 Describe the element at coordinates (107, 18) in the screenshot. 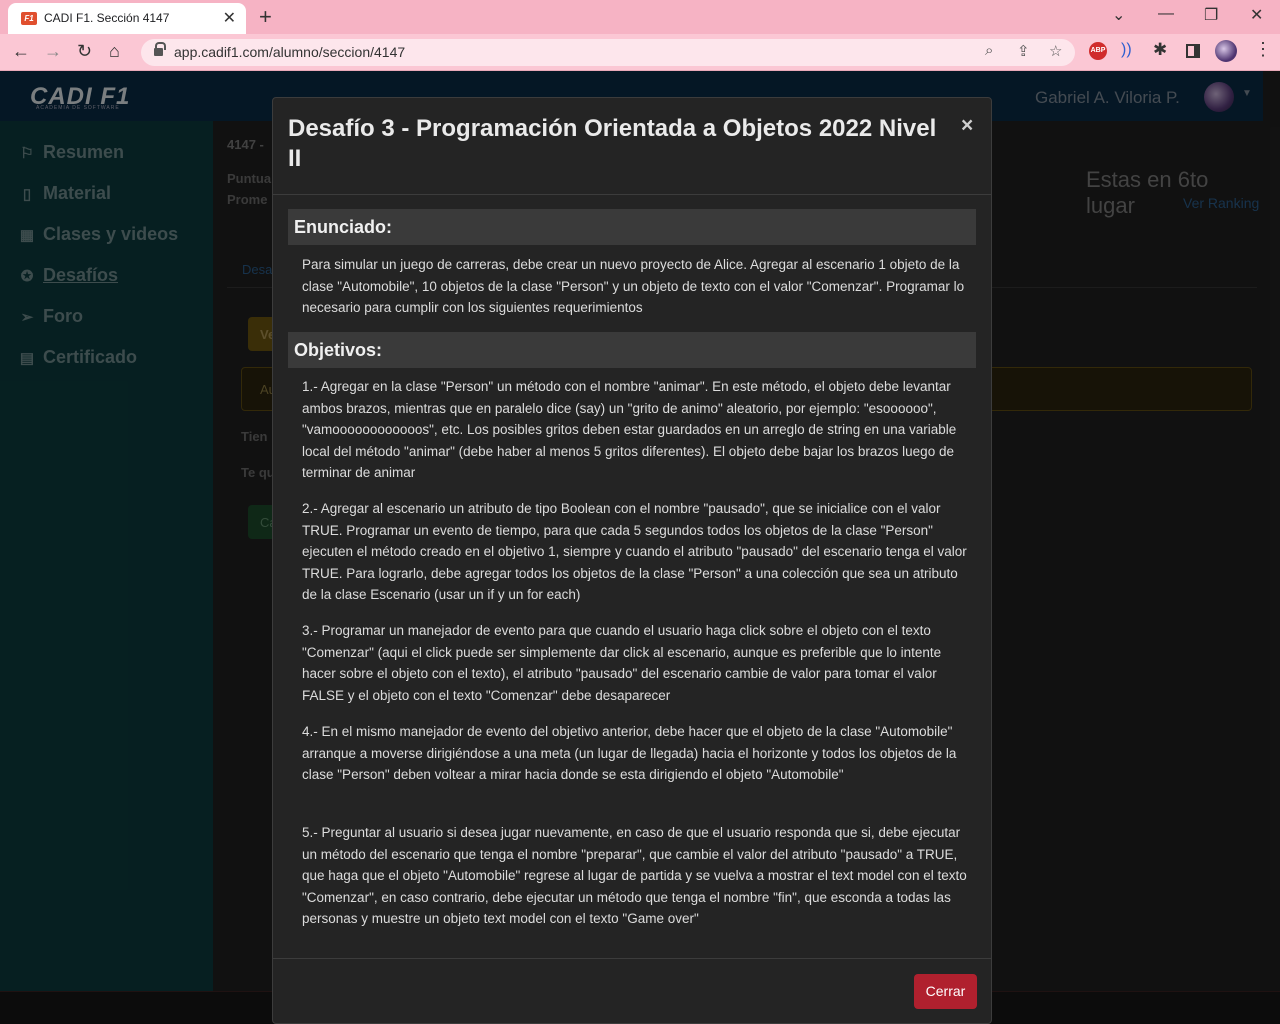

I see `tab-title: CADI F1. Sección 4147` at that location.